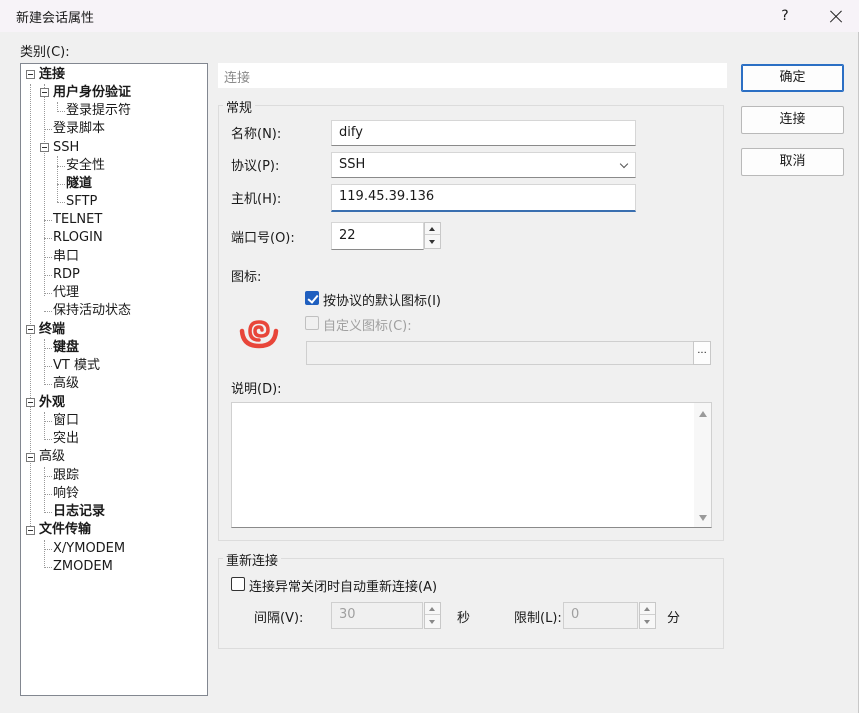  I want to click on tree-item-appearance: 外观, so click(52, 403).